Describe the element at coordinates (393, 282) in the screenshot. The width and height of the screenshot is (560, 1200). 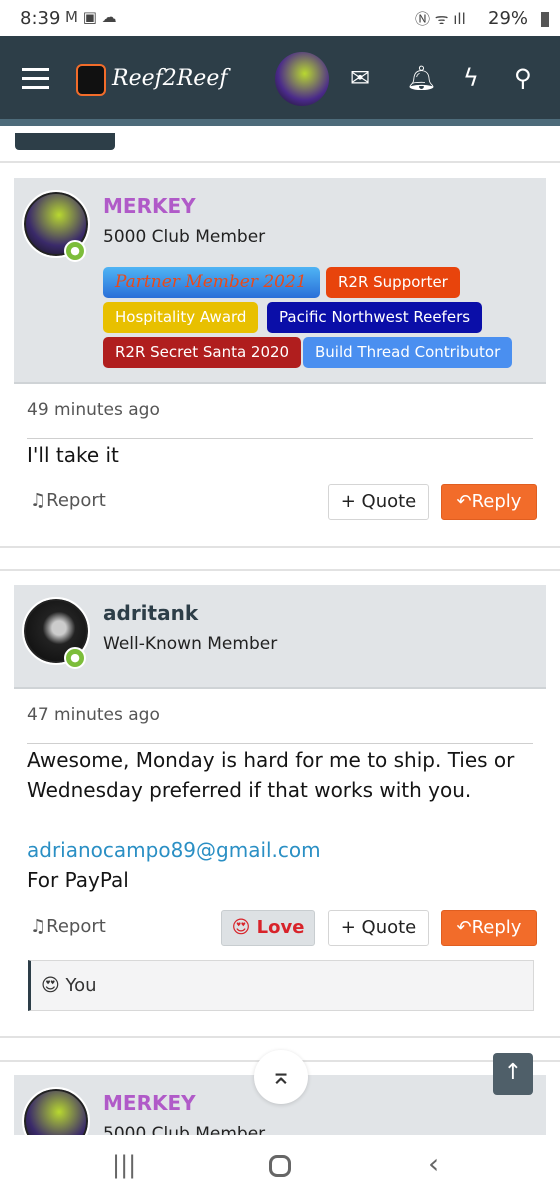
I see `badge-supporter: R2R Supporter` at that location.